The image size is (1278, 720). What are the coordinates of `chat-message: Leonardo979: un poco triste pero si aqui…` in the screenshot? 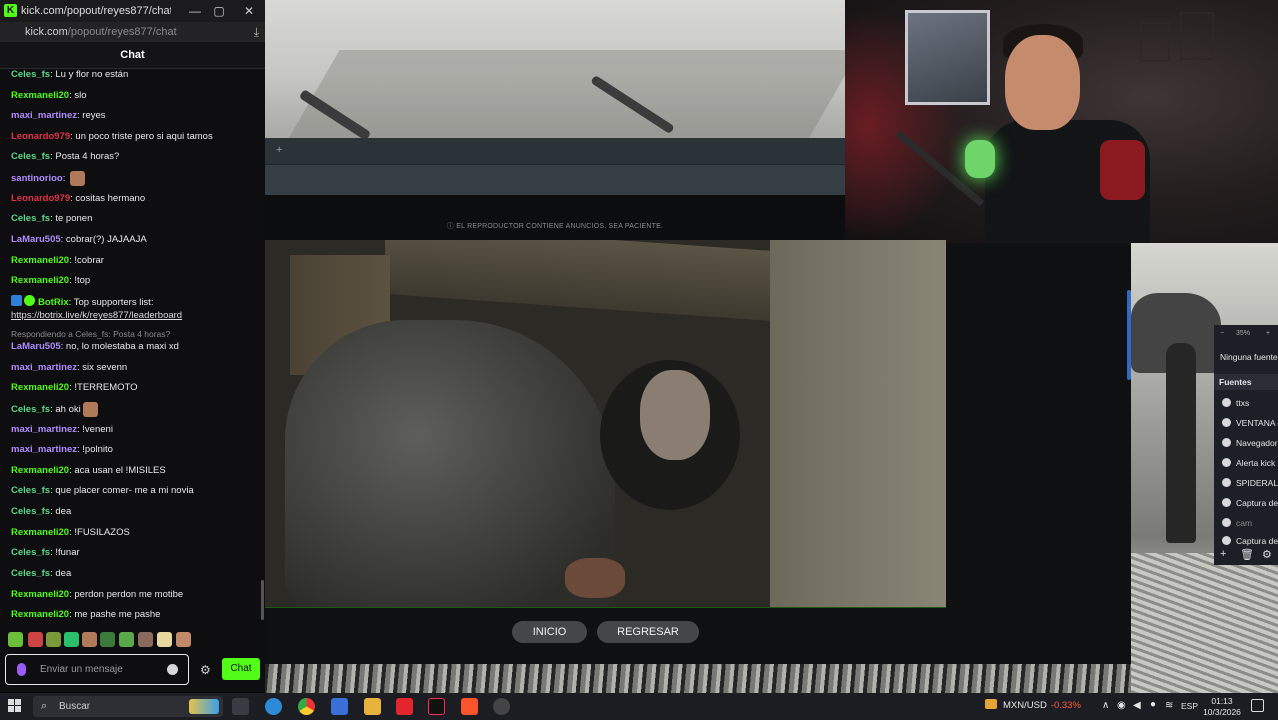 It's located at (133, 137).